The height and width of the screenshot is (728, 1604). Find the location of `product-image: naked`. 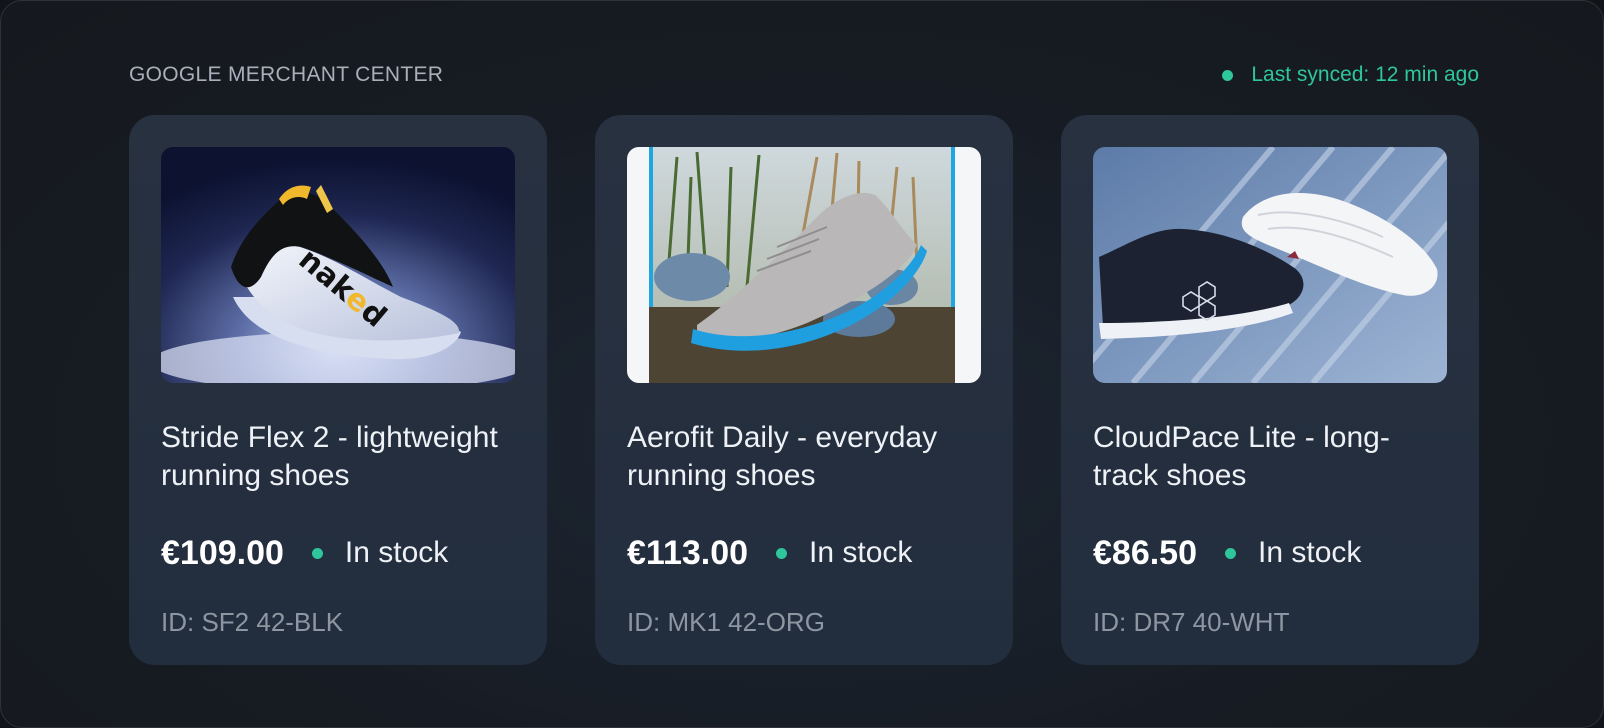

product-image: naked is located at coordinates (338, 265).